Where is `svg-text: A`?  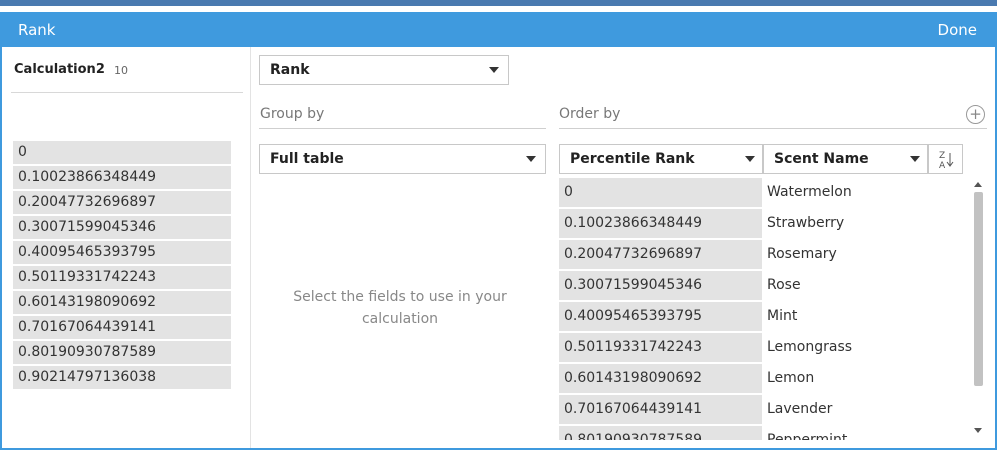
svg-text: A is located at coordinates (942, 166).